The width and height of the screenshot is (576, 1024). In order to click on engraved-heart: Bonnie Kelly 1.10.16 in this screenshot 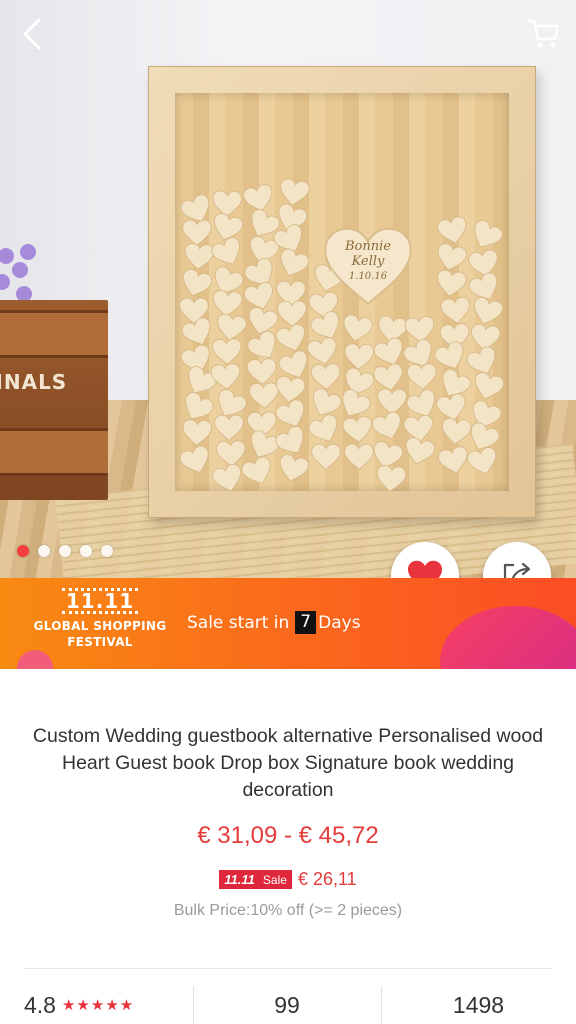, I will do `click(368, 267)`.